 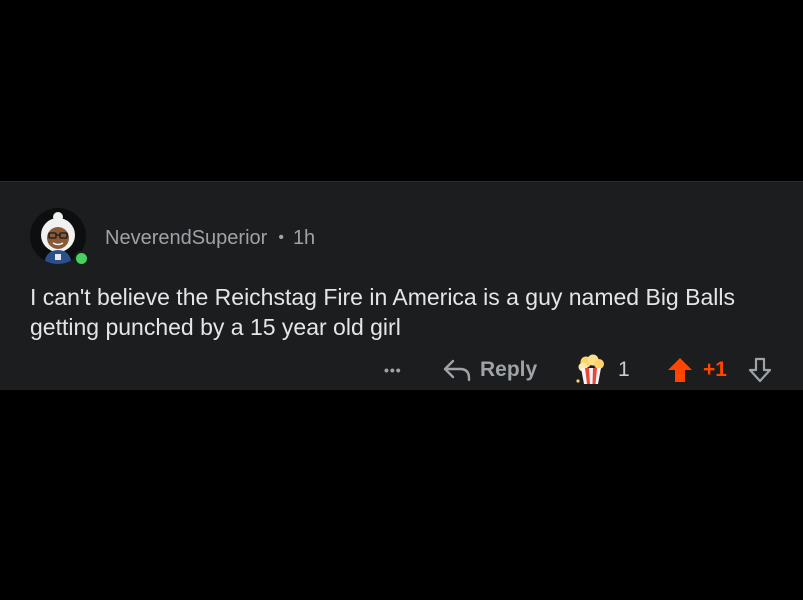 I want to click on comment-age: 1h, so click(x=304, y=237).